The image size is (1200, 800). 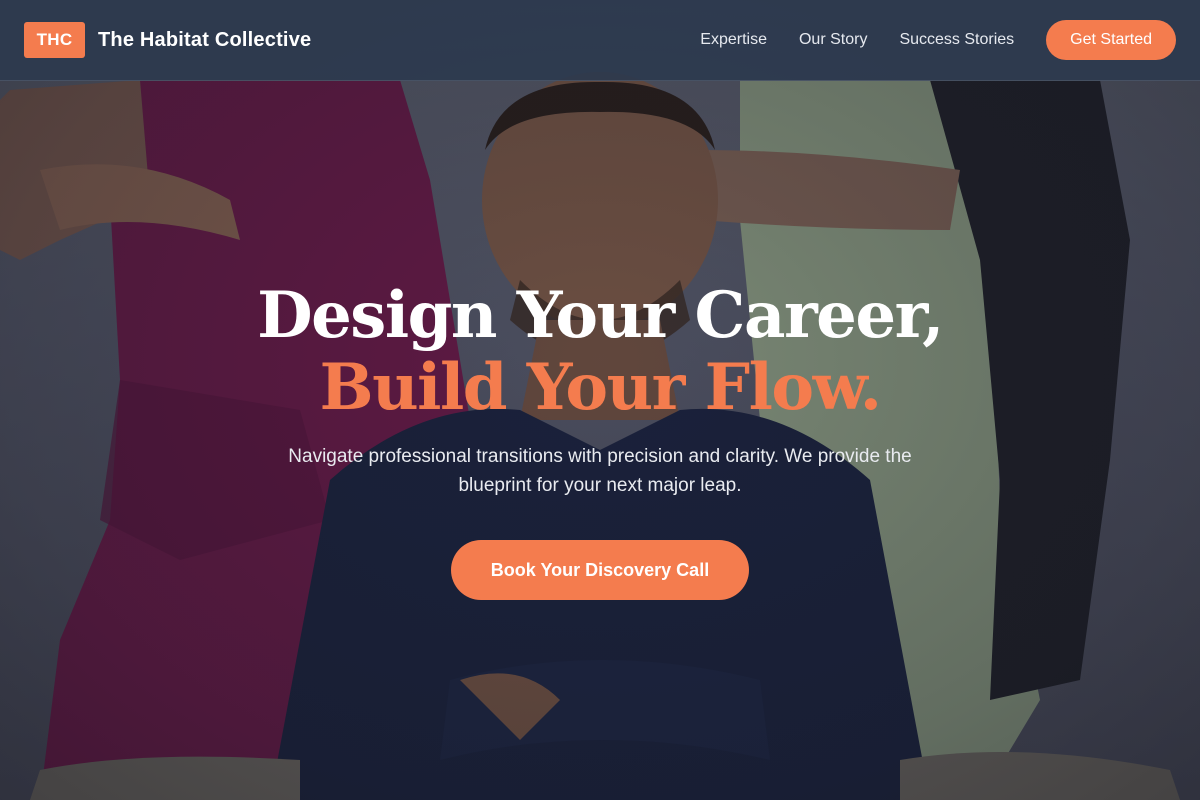 I want to click on logo-badge: THC, so click(x=54, y=40).